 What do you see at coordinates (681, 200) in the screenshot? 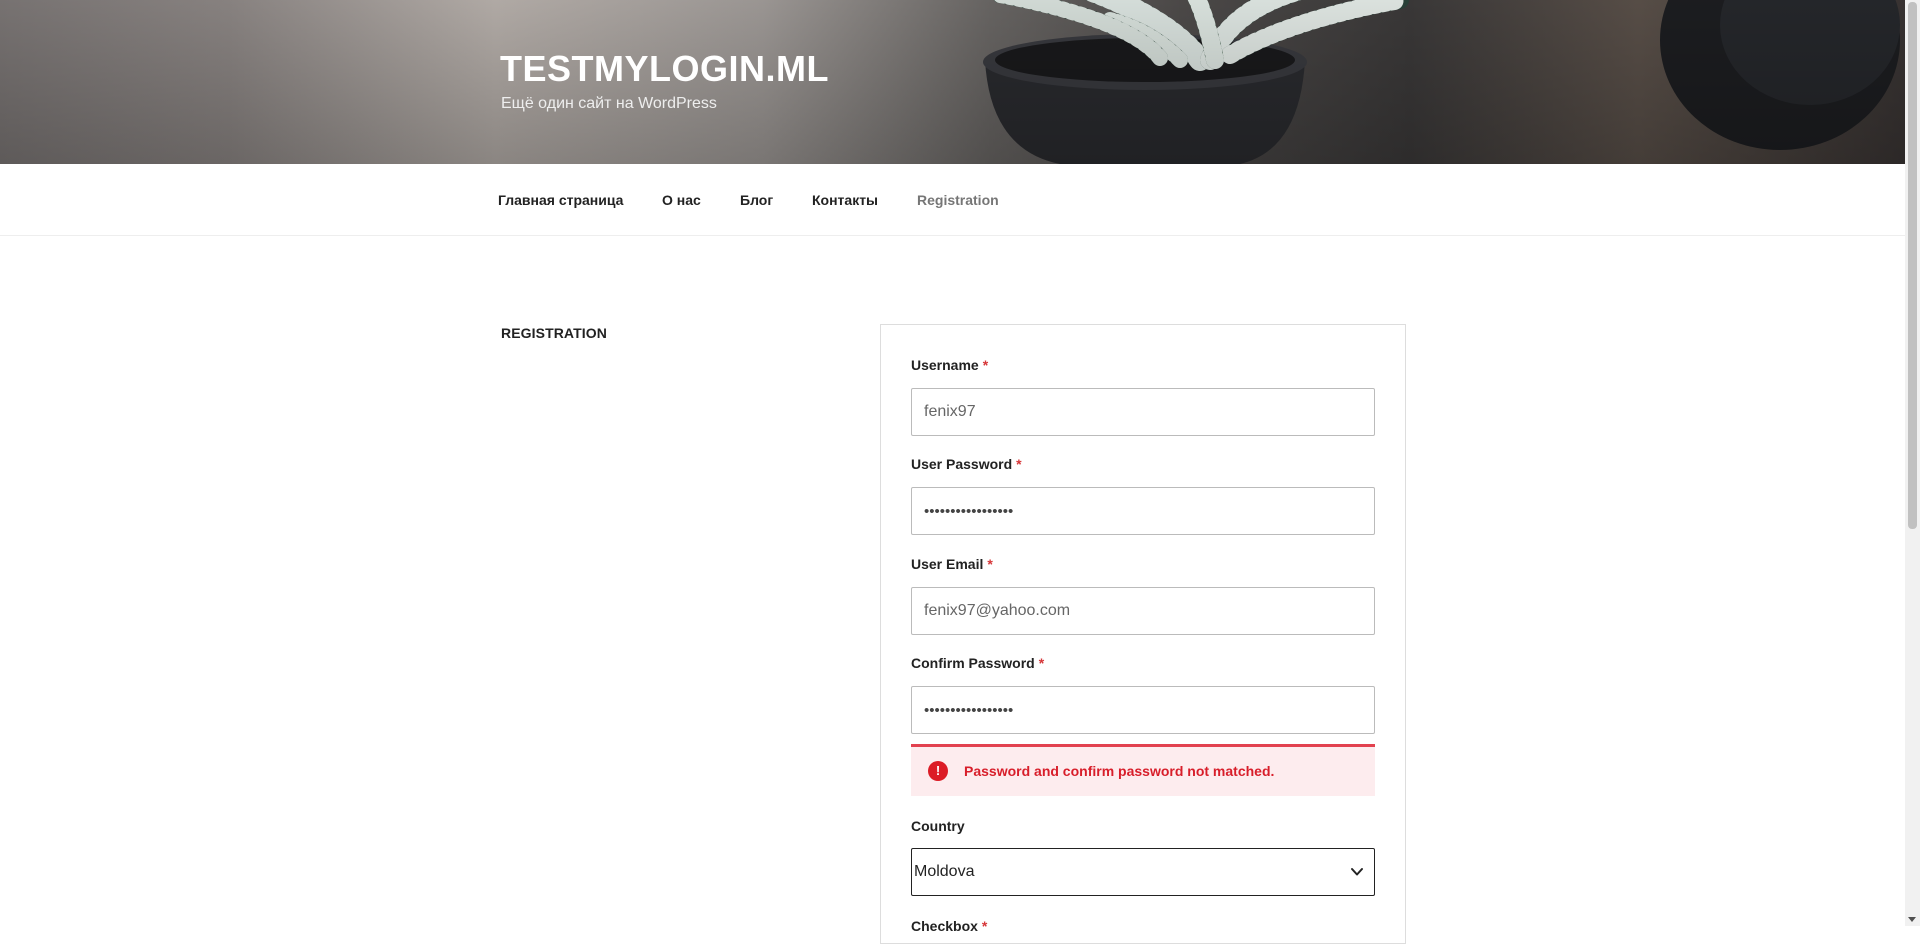
I see `nav-item-about: О нас` at bounding box center [681, 200].